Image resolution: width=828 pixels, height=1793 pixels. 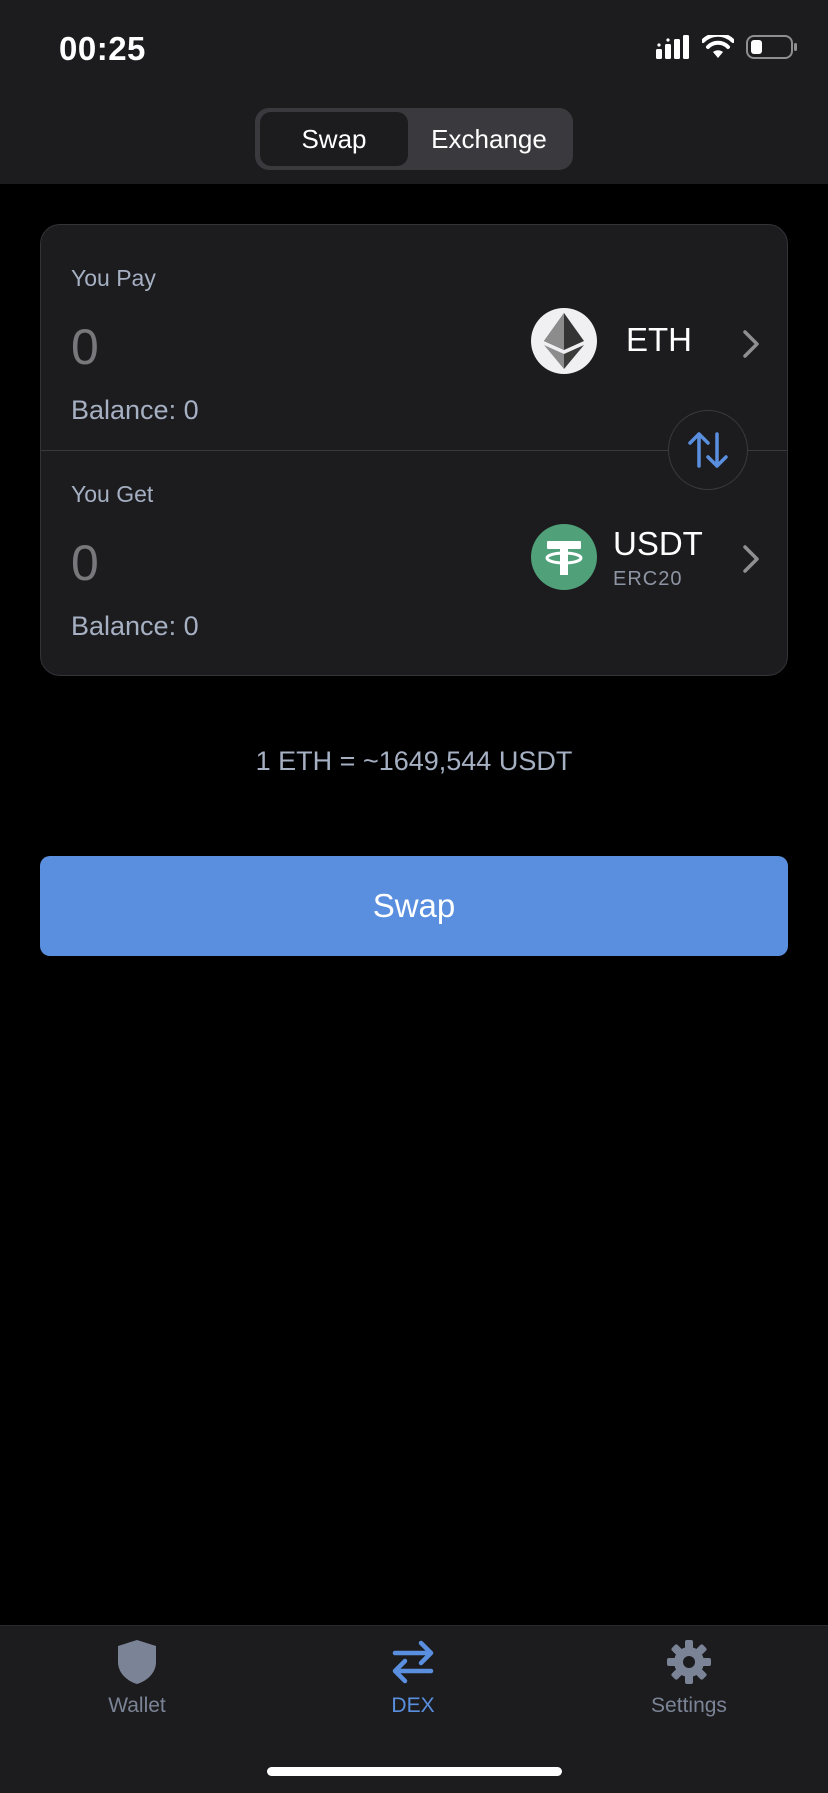 I want to click on battery-icon, so click(x=771, y=47).